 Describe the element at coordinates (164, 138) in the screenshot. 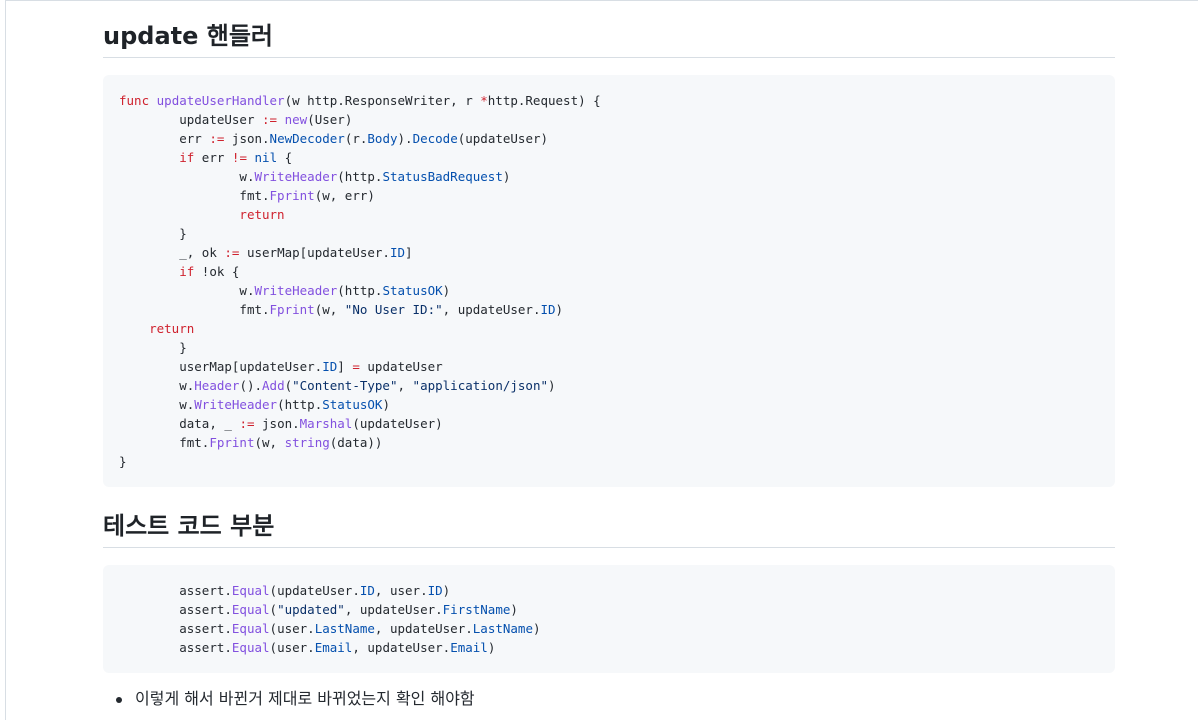

I see `code-token: err` at that location.